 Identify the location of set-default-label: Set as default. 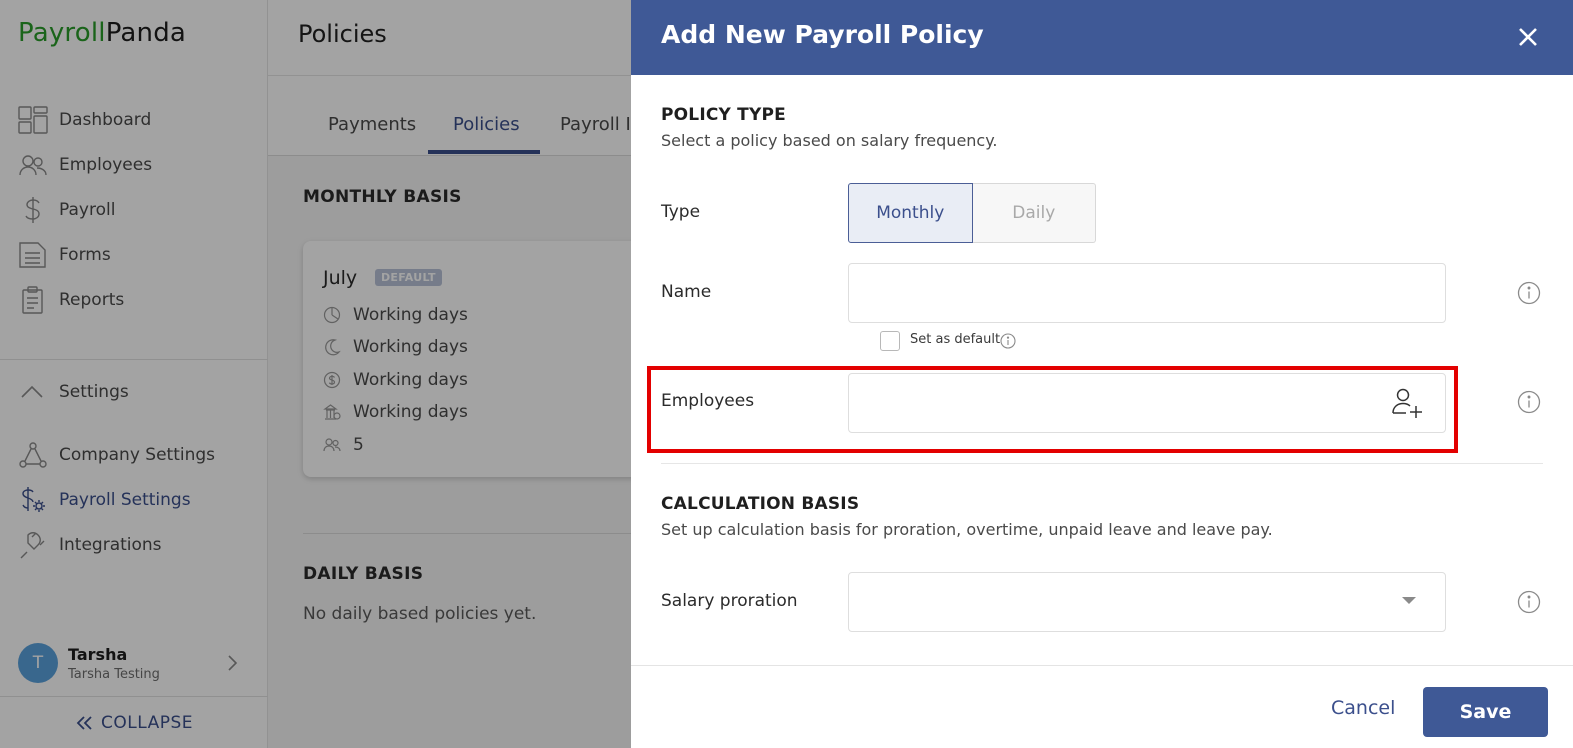
(955, 339).